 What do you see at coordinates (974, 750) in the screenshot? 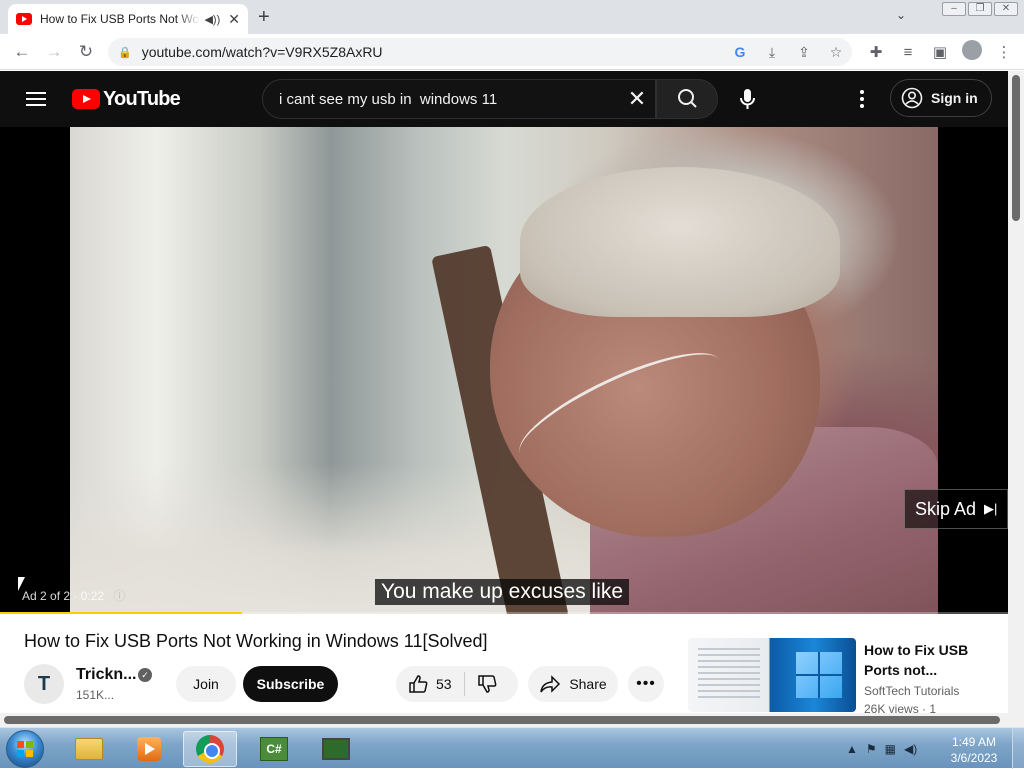
I see `taskbar-clock: 1:49 AM 3/6/2023` at bounding box center [974, 750].